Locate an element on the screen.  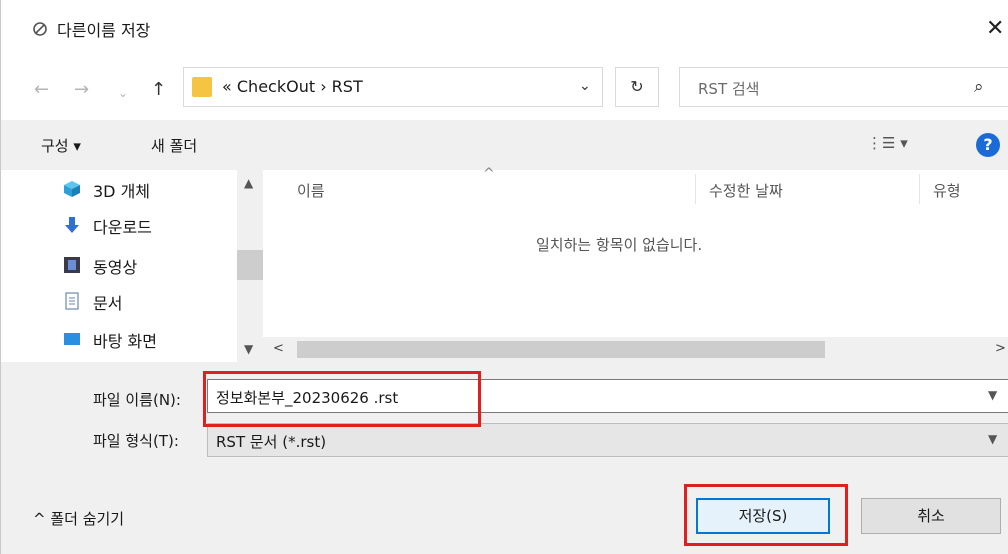
scroll-up-icon: ▲ is located at coordinates (248, 183).